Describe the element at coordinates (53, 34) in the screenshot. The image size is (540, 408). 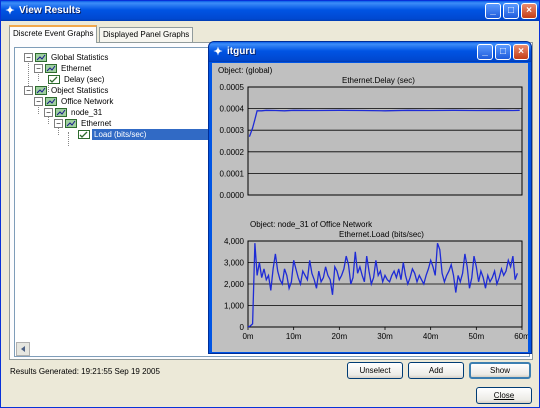
I see `tab-discrete-event-graphs: Discrete Event Graphs` at that location.